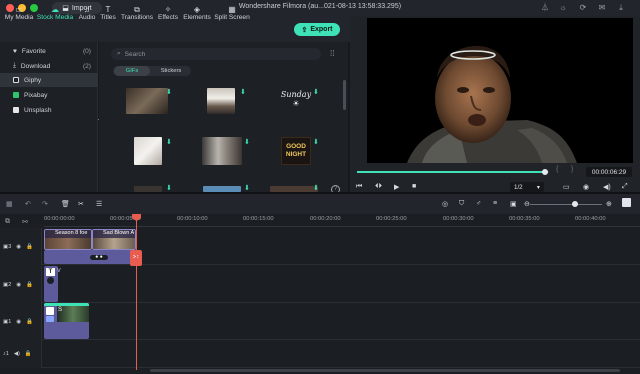 This screenshot has height=374, width=640. What do you see at coordinates (6, 354) in the screenshot?
I see `audio-track-icon: ♪1` at bounding box center [6, 354].